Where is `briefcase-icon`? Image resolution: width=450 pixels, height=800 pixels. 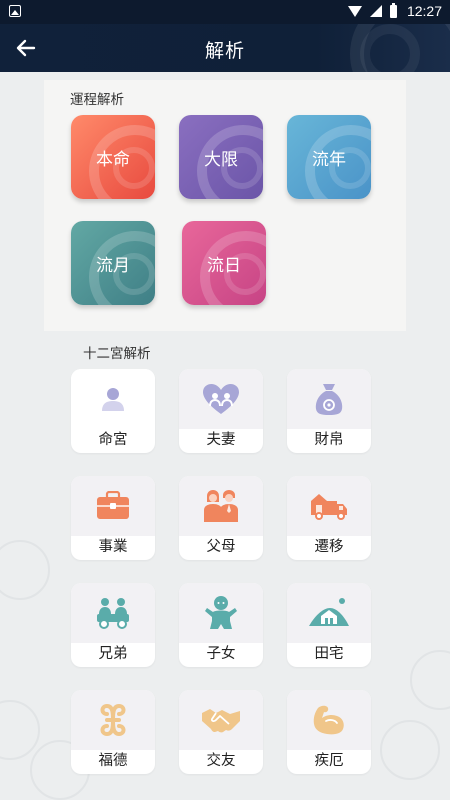
briefcase-icon is located at coordinates (113, 505).